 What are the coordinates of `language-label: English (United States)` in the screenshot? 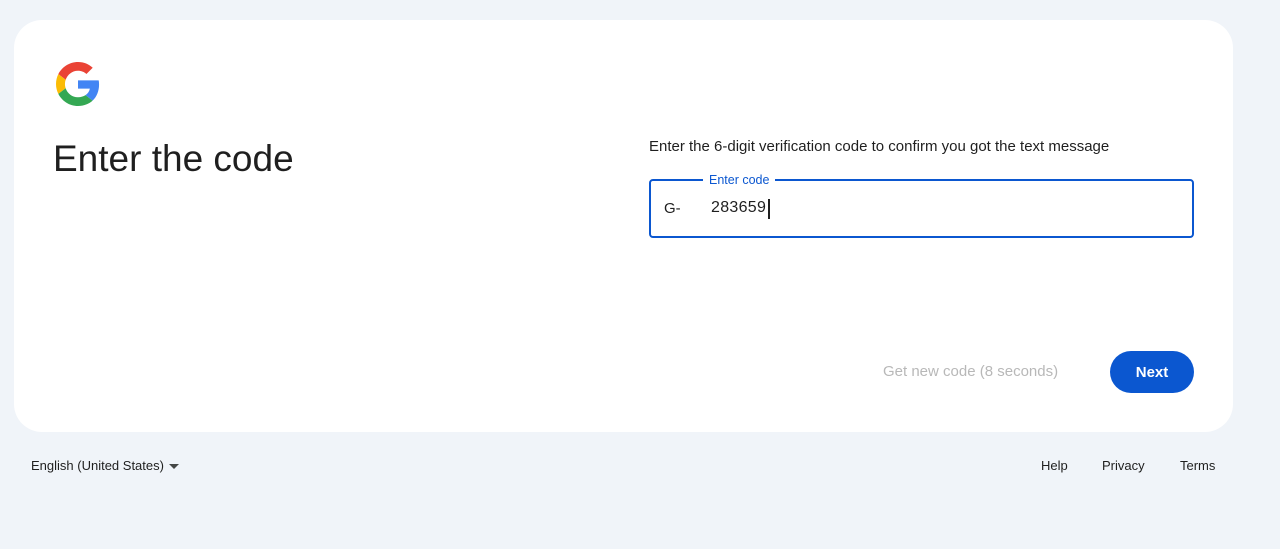 It's located at (97, 465).